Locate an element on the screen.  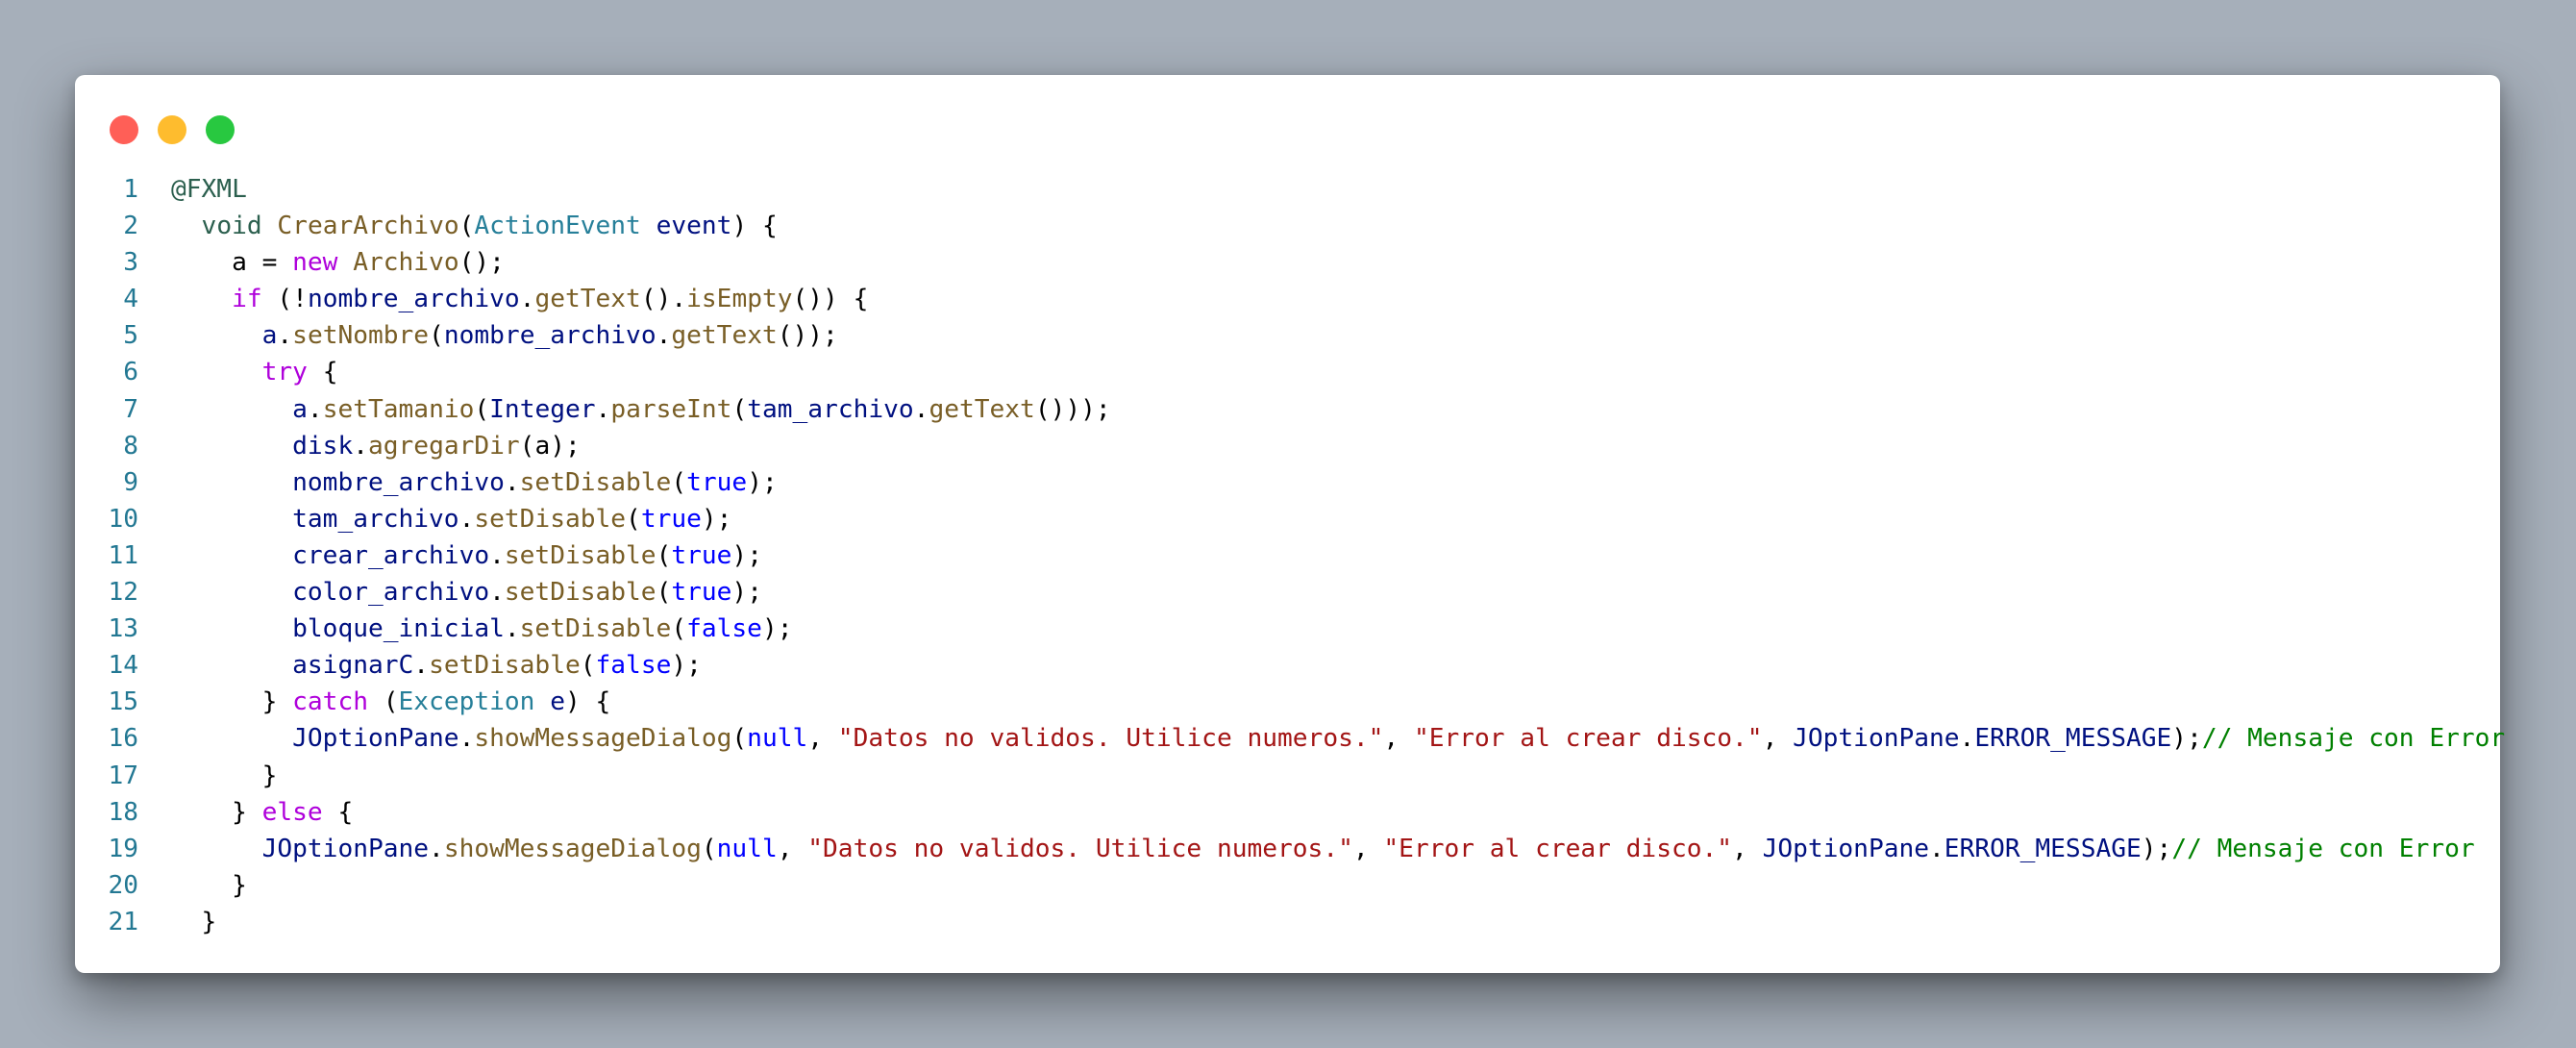
line-number: 9 is located at coordinates (130, 482).